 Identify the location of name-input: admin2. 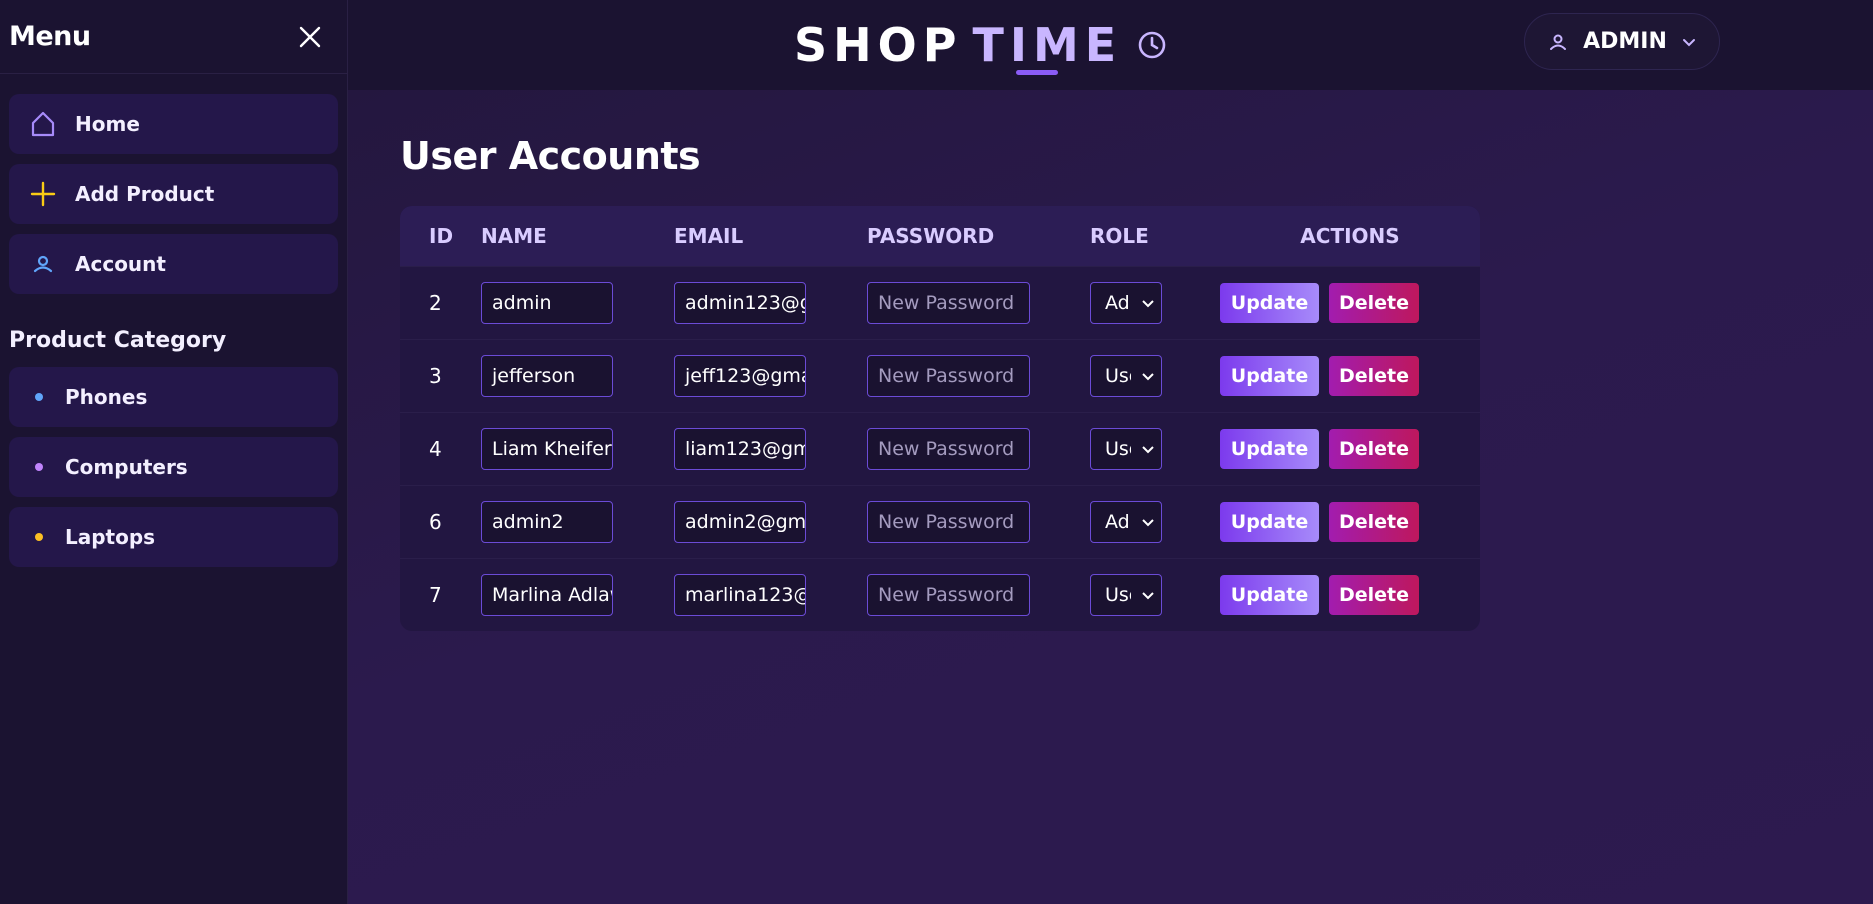
(547, 522).